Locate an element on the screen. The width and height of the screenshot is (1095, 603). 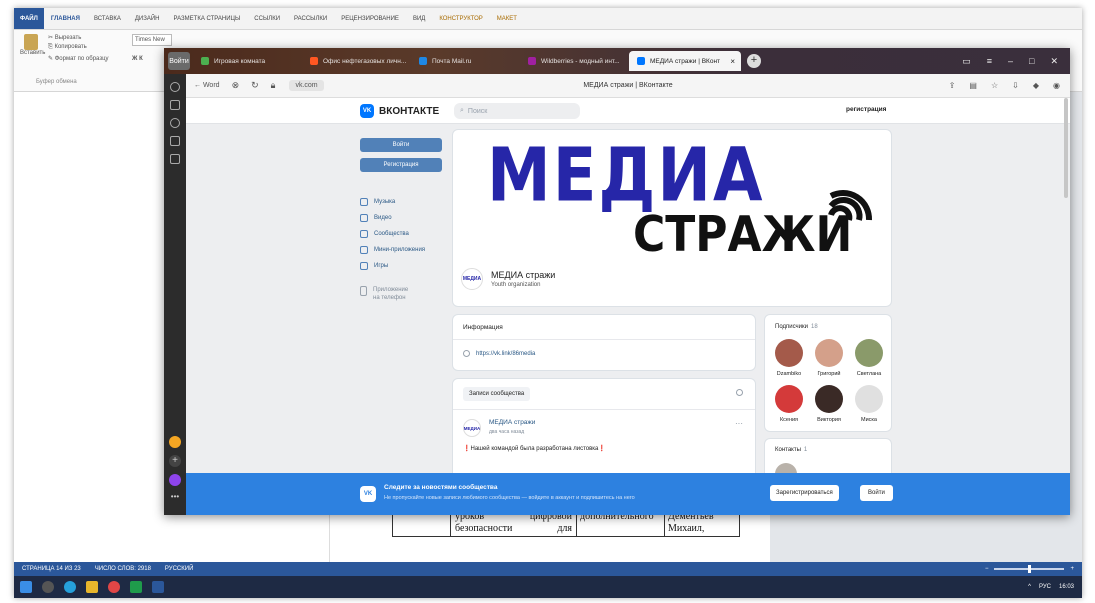
page-scrollbar is located at coordinates (1066, 148).